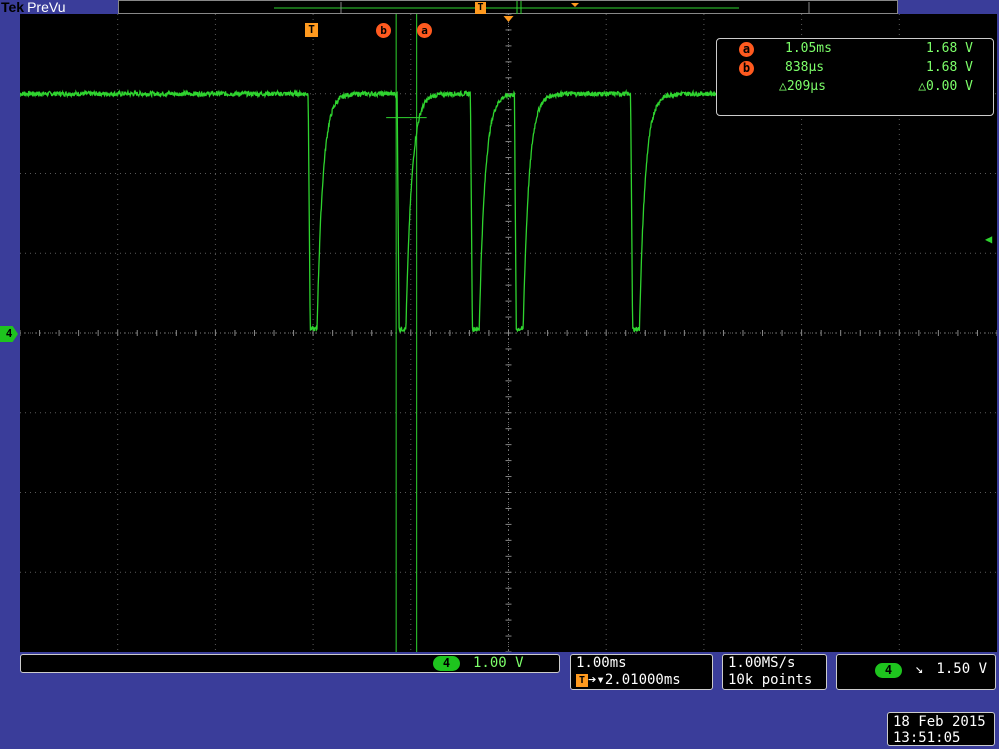  Describe the element at coordinates (808, 48) in the screenshot. I see `cursor-a-time: 1.05ms` at that location.